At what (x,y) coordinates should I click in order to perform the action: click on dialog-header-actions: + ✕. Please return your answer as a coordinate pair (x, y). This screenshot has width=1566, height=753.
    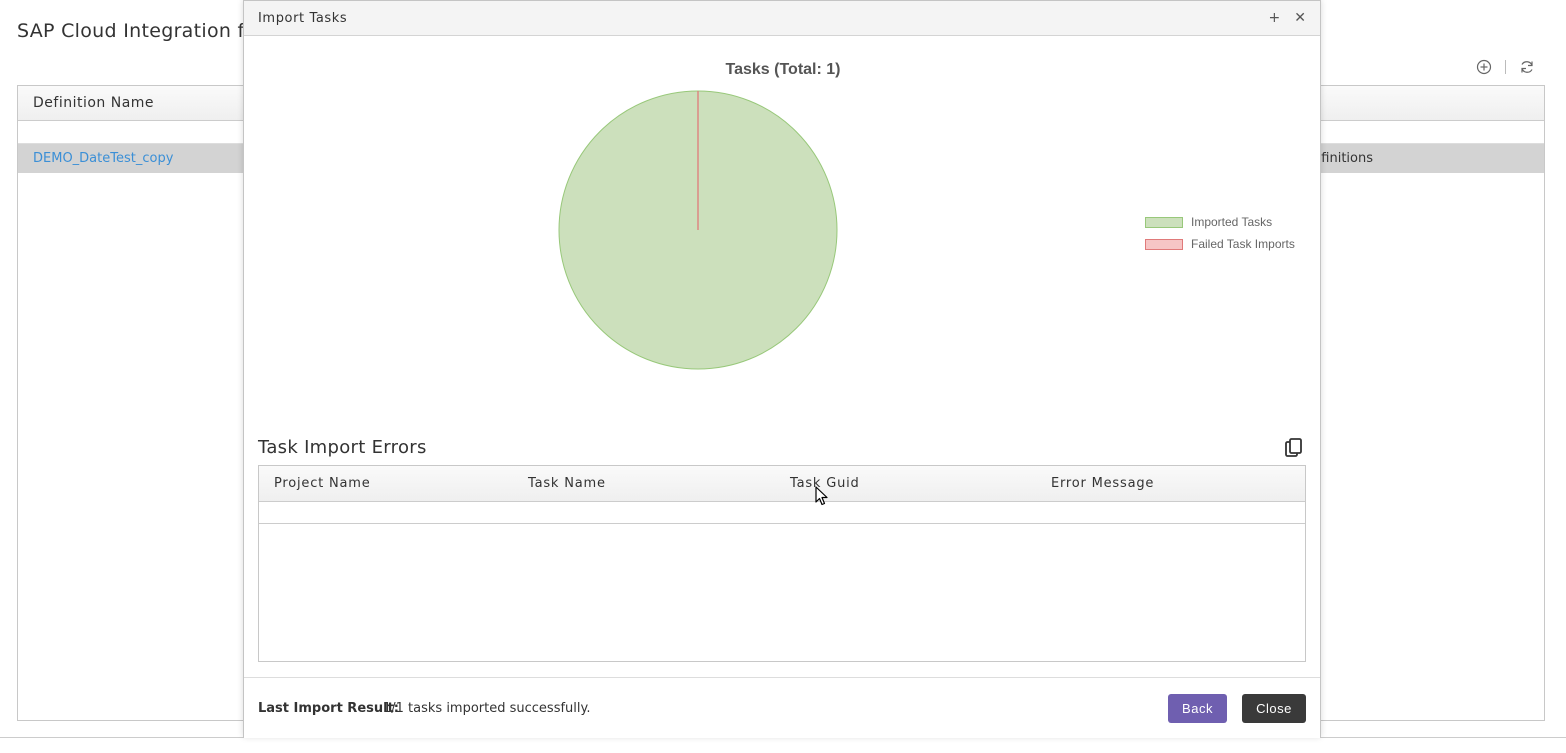
    Looking at the image, I should click on (1287, 18).